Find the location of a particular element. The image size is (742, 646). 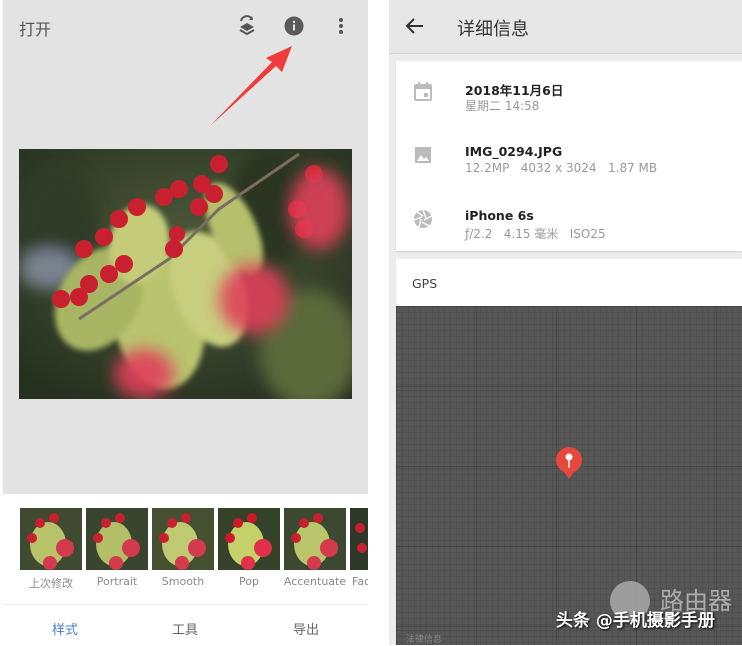

bottom-tab-bar: 样式 工具 导出 is located at coordinates (185, 625).